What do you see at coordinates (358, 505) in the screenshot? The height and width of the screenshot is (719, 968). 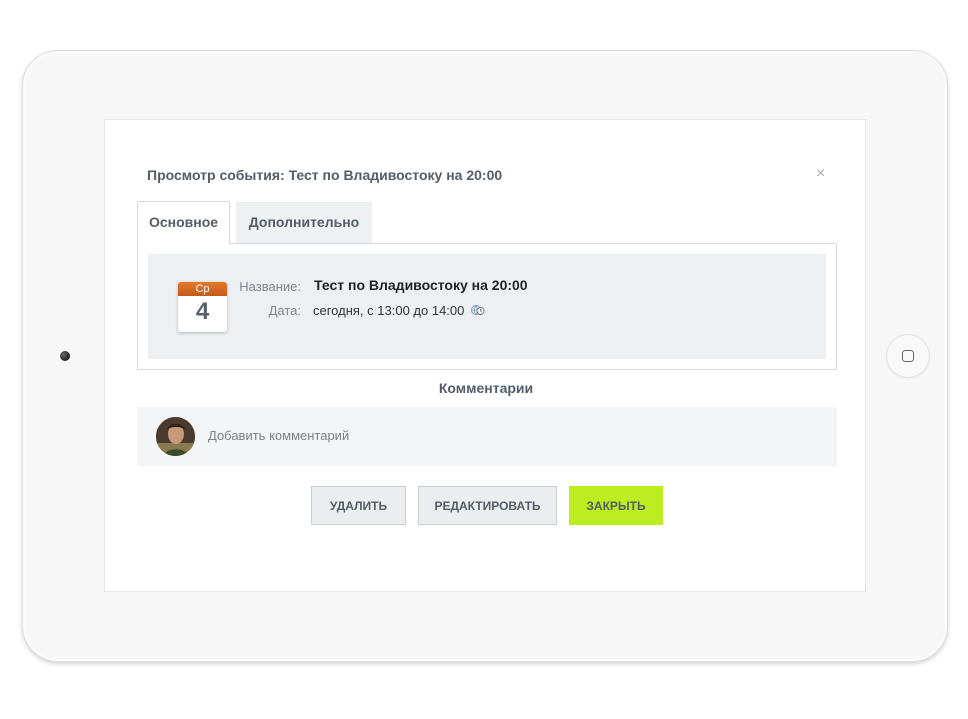 I see `delete-button: УДАЛИТЬ` at bounding box center [358, 505].